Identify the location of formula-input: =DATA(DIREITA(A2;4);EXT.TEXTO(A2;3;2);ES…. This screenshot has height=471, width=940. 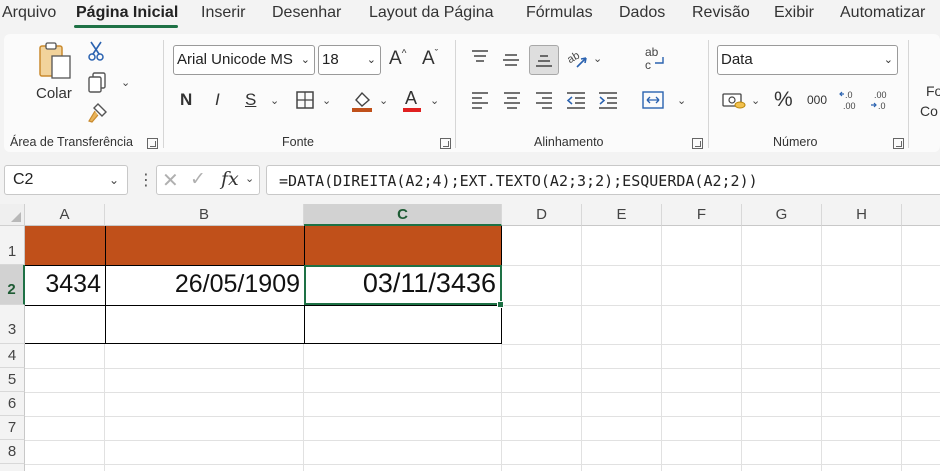
(603, 180).